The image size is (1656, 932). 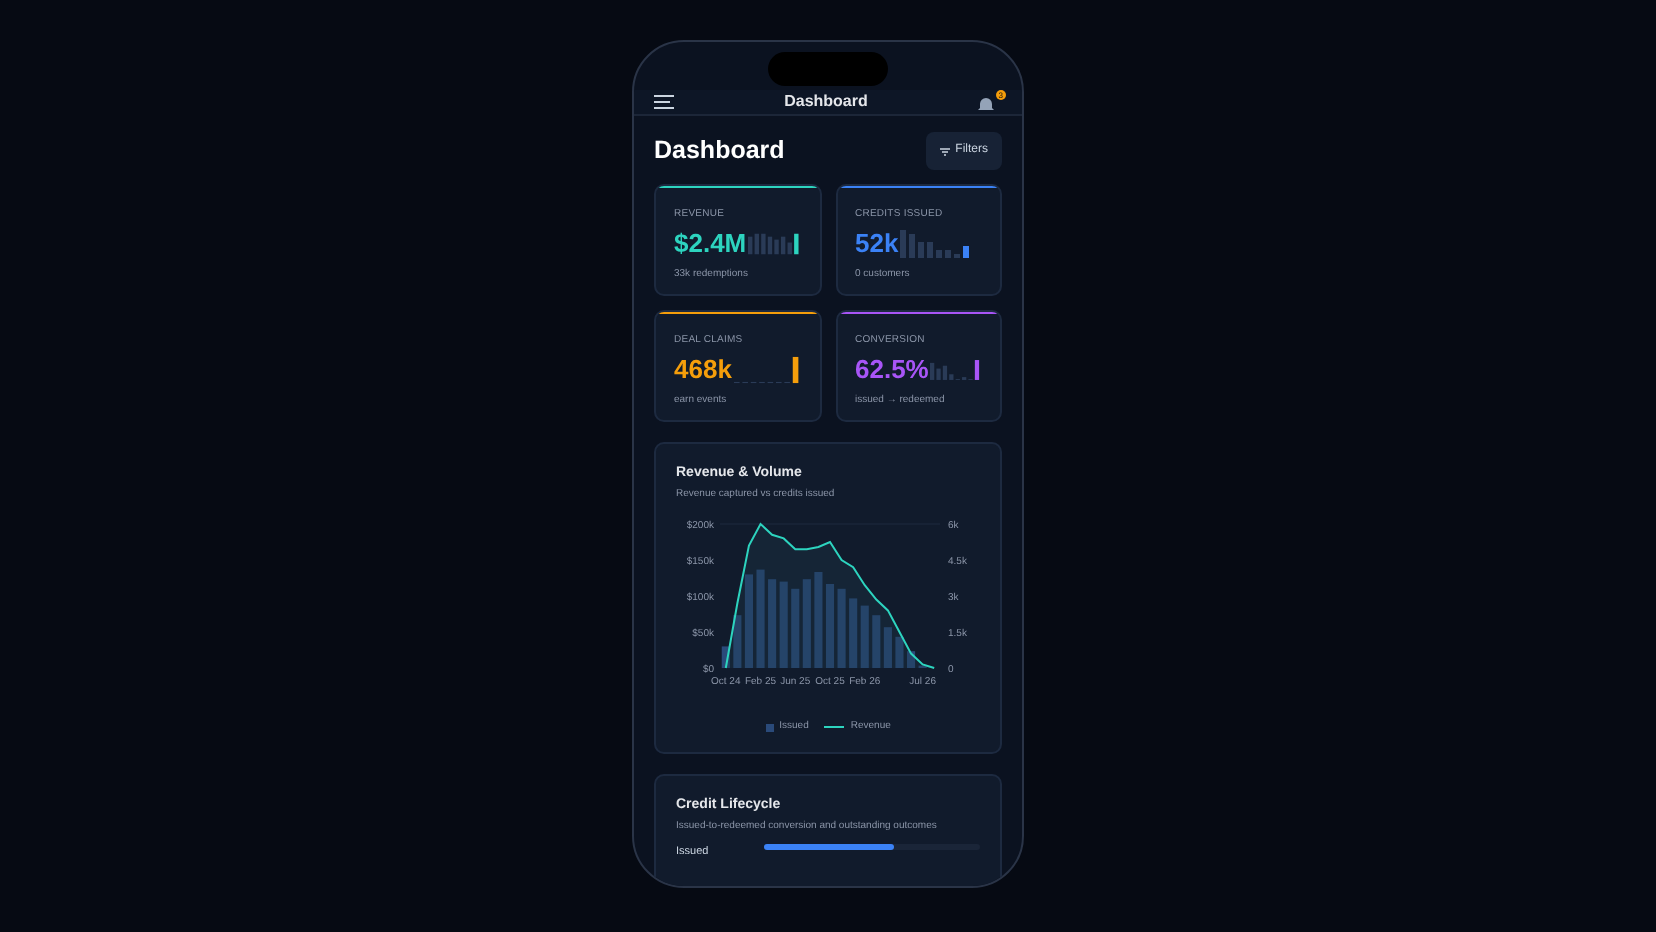 What do you see at coordinates (877, 243) in the screenshot?
I see `metric-value: 52k` at bounding box center [877, 243].